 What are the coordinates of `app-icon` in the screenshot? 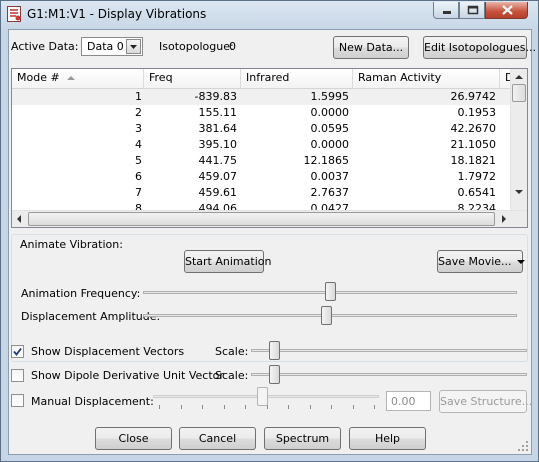 It's located at (14, 14).